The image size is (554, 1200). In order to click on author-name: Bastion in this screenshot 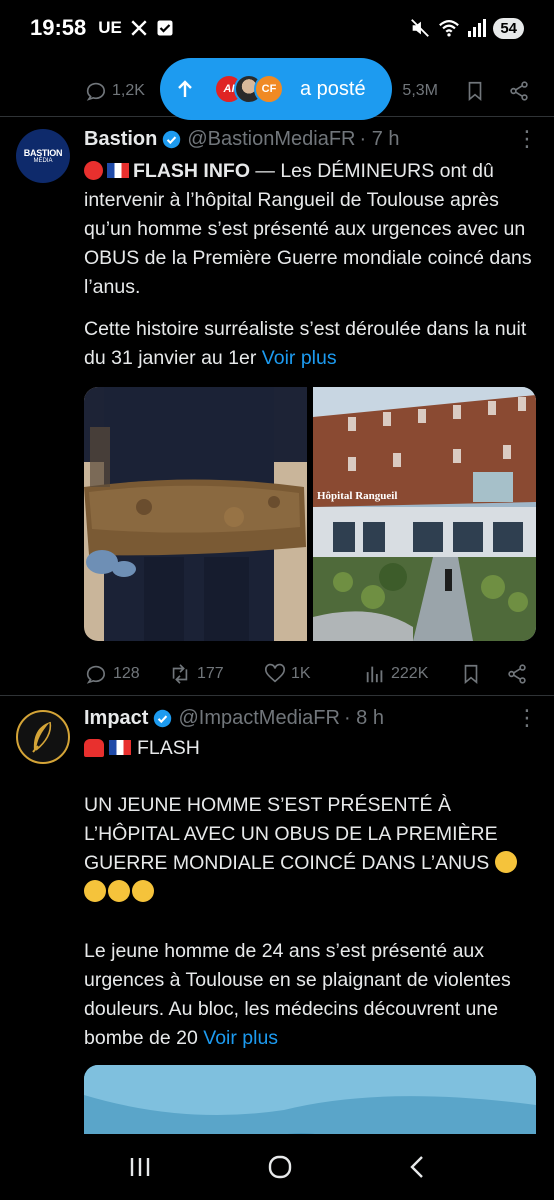, I will do `click(120, 139)`.